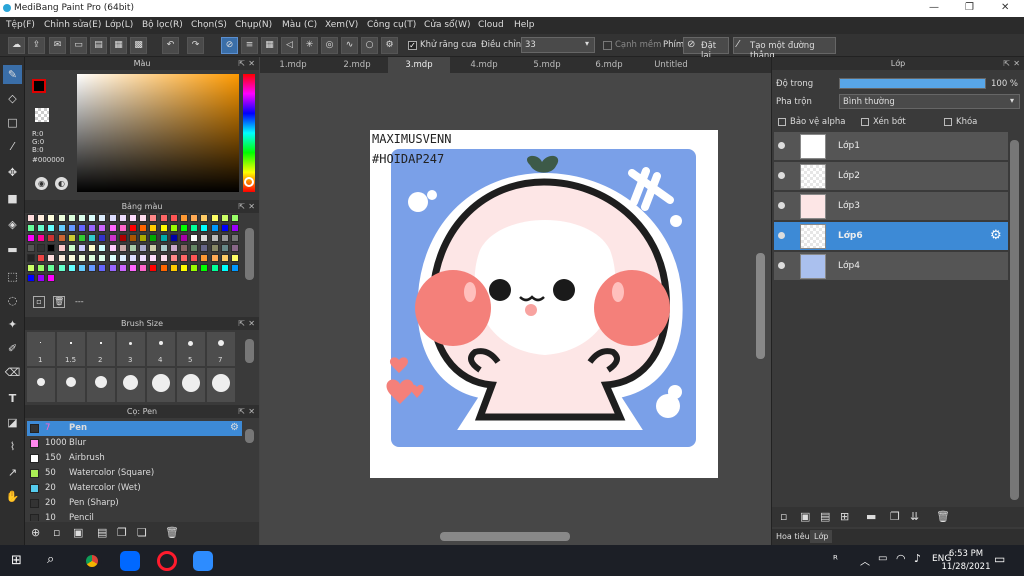 The height and width of the screenshot is (576, 1024). What do you see at coordinates (12, 472) in the screenshot?
I see `operation-icon: ↗` at bounding box center [12, 472].